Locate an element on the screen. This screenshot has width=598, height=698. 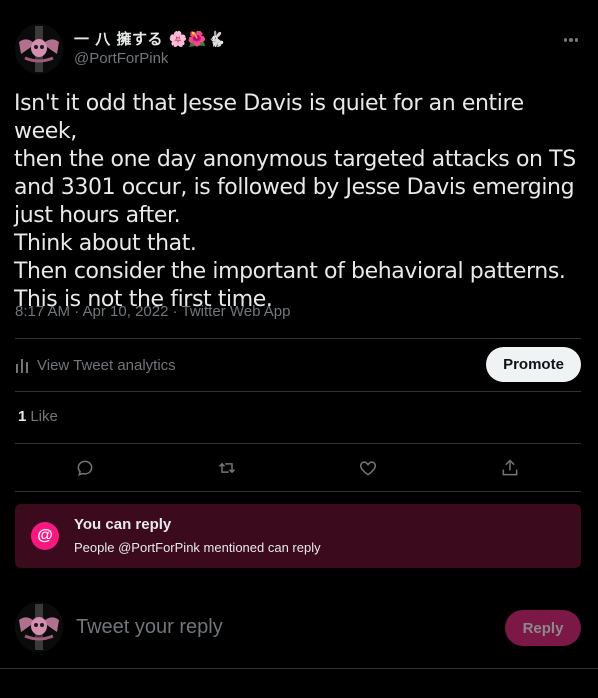
reply-restriction-subtitle: People @PortForPink mentioned can reply is located at coordinates (197, 547).